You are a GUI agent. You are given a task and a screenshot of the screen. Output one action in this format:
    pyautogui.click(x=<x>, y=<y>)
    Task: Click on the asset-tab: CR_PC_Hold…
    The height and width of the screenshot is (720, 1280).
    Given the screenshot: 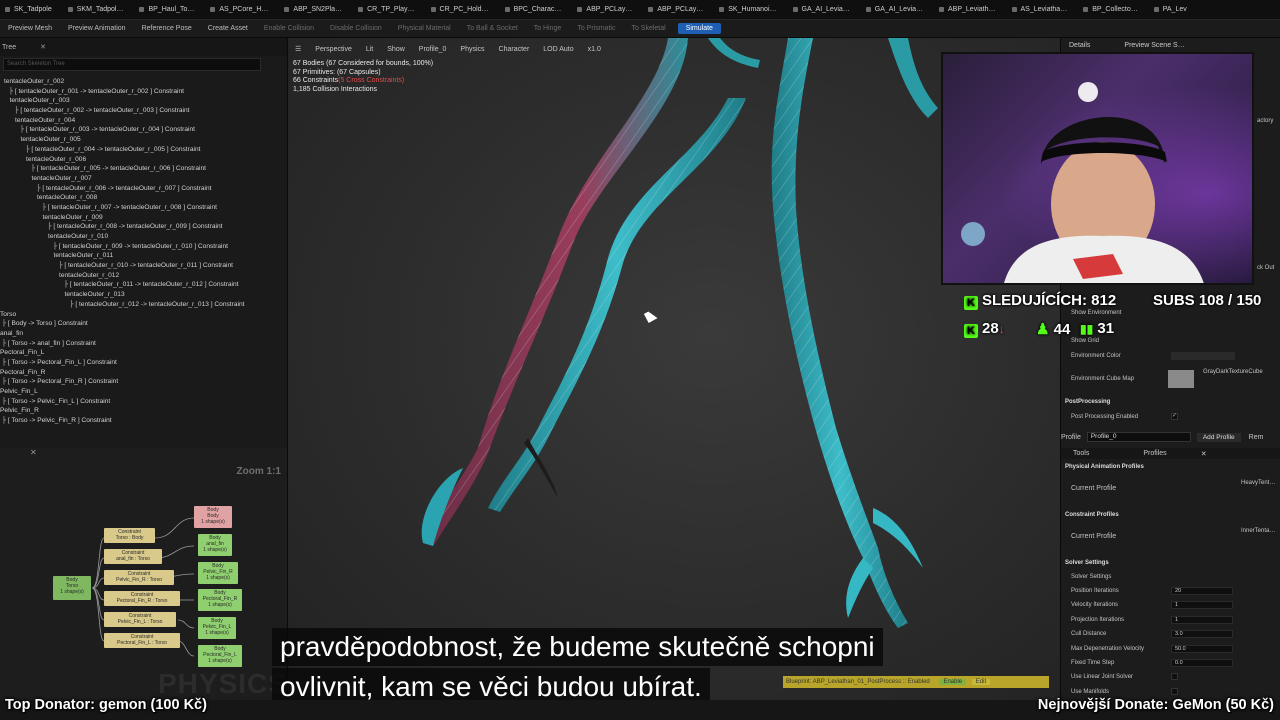 What is the action you would take?
    pyautogui.click(x=463, y=9)
    